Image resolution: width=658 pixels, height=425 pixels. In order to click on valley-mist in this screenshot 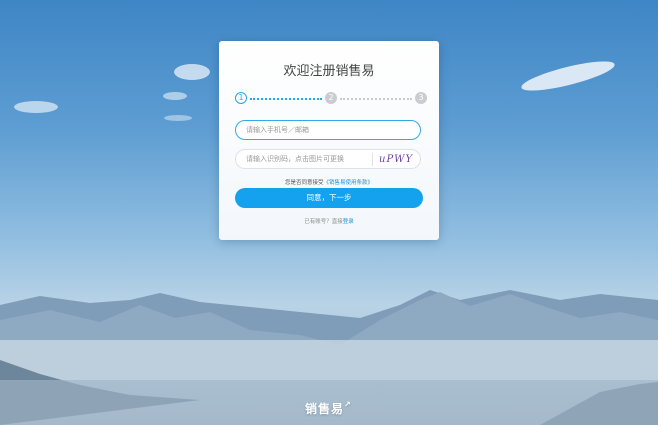, I will do `click(329, 360)`.